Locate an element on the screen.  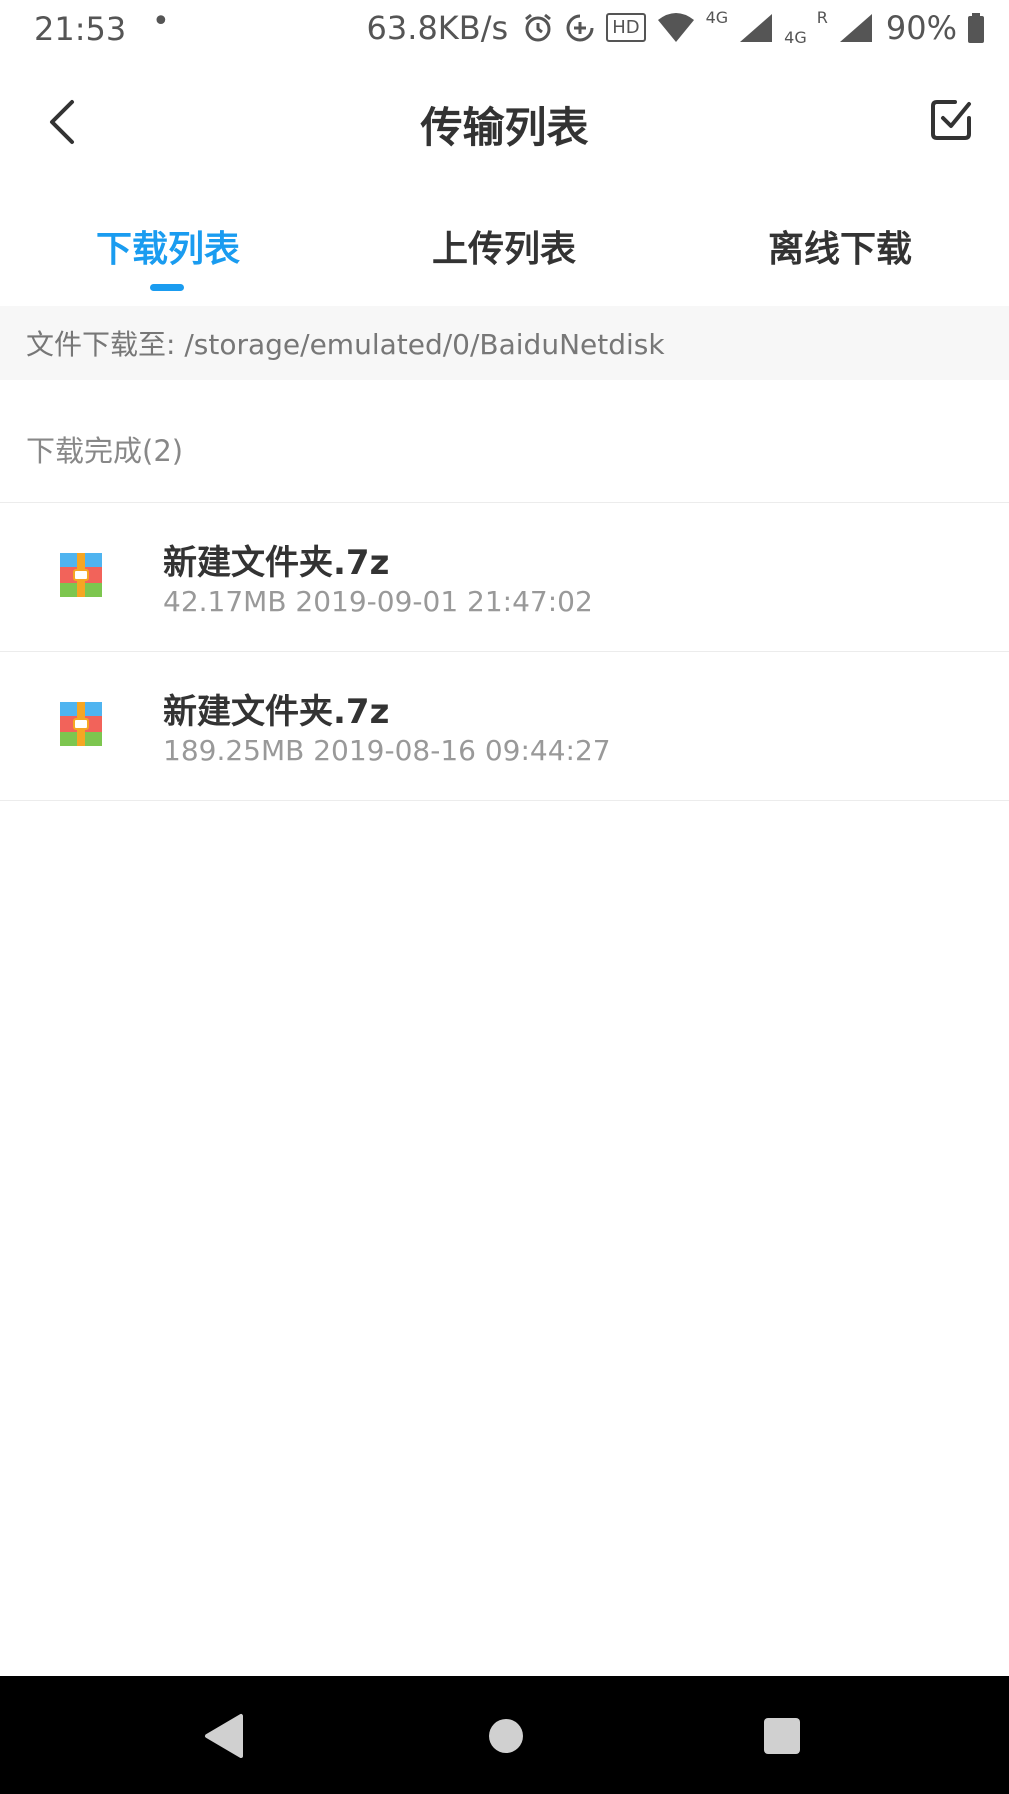
file-meta: 42.17MB 2019-09-01 21:47:02 is located at coordinates (378, 601).